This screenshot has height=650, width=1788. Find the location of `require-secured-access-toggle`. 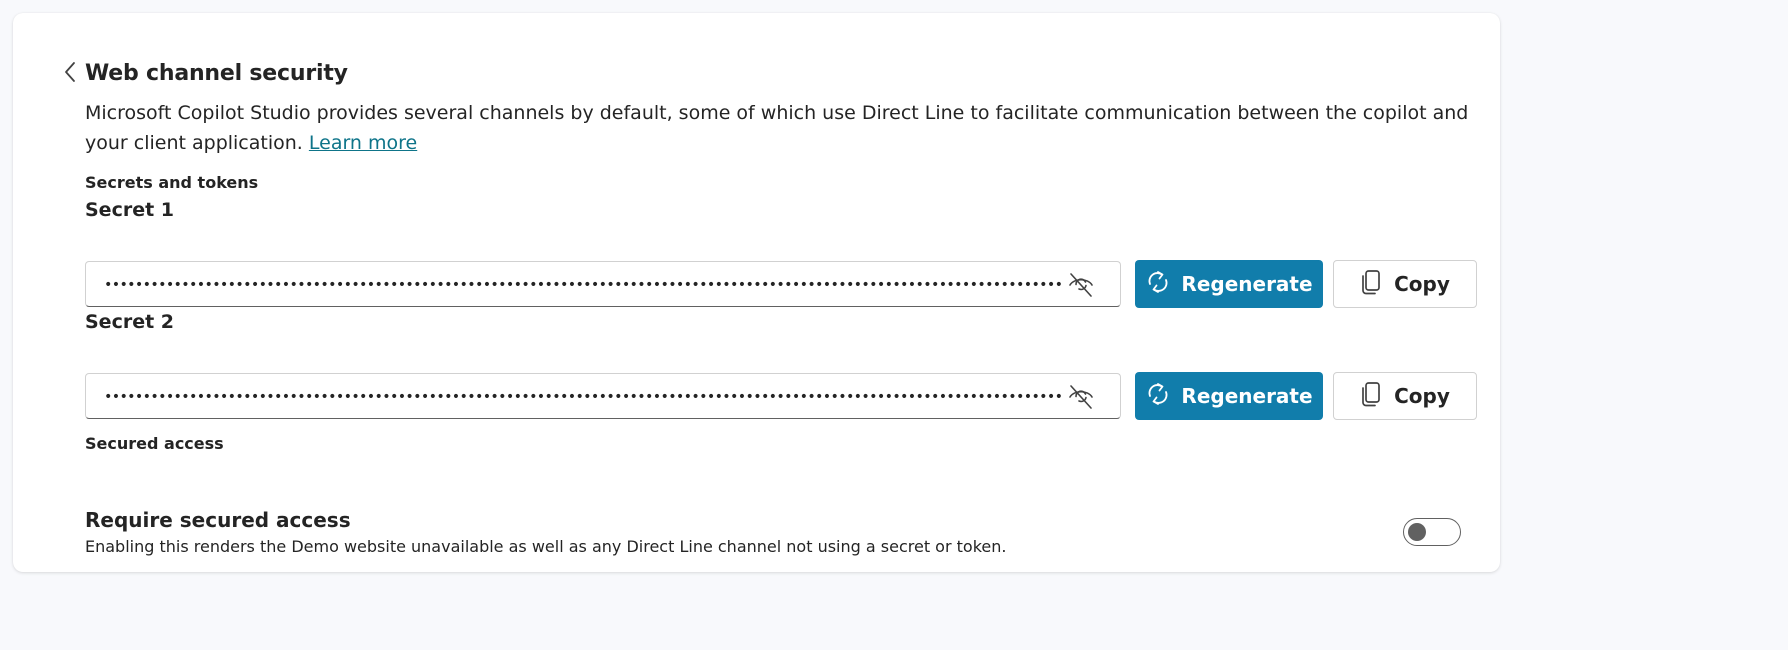

require-secured-access-toggle is located at coordinates (1432, 532).